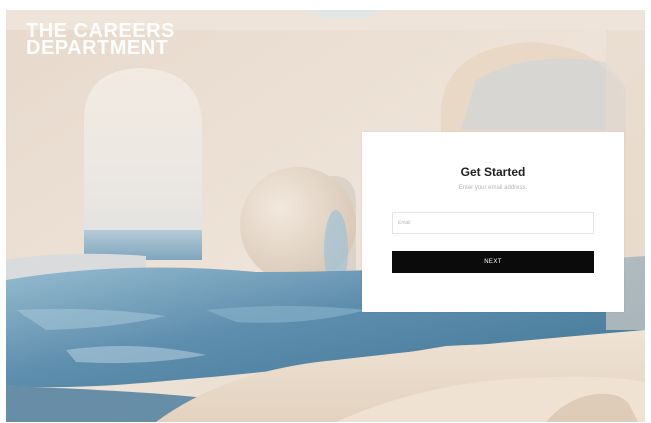 The image size is (651, 423). I want to click on next-button: NEXT, so click(493, 262).